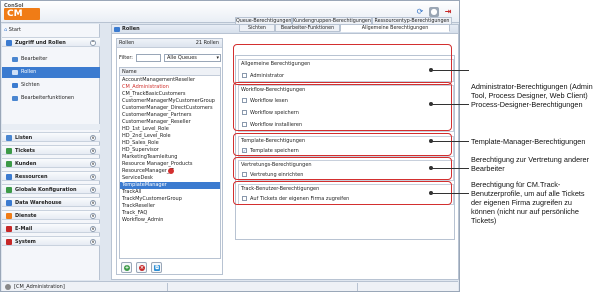 Image resolution: width=600 pixels, height=292 pixels. What do you see at coordinates (51, 228) in the screenshot?
I see `sidebar-section-e-mail: E-Mail v` at bounding box center [51, 228].